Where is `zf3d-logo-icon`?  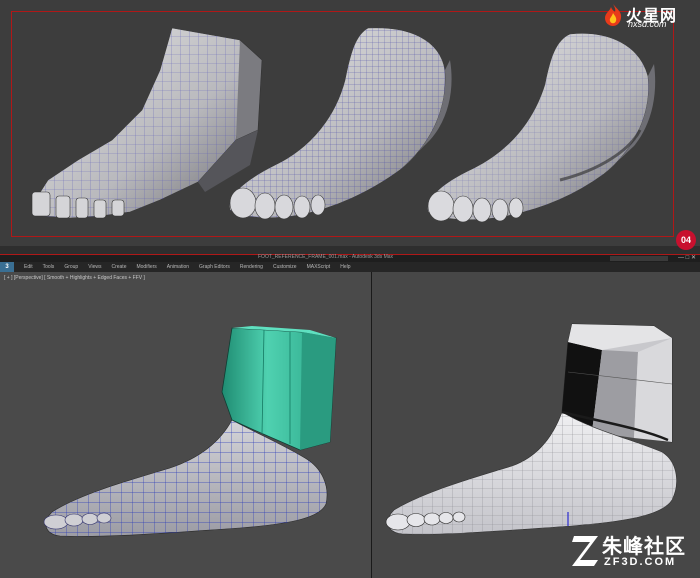
zf3d-logo-icon is located at coordinates (585, 551).